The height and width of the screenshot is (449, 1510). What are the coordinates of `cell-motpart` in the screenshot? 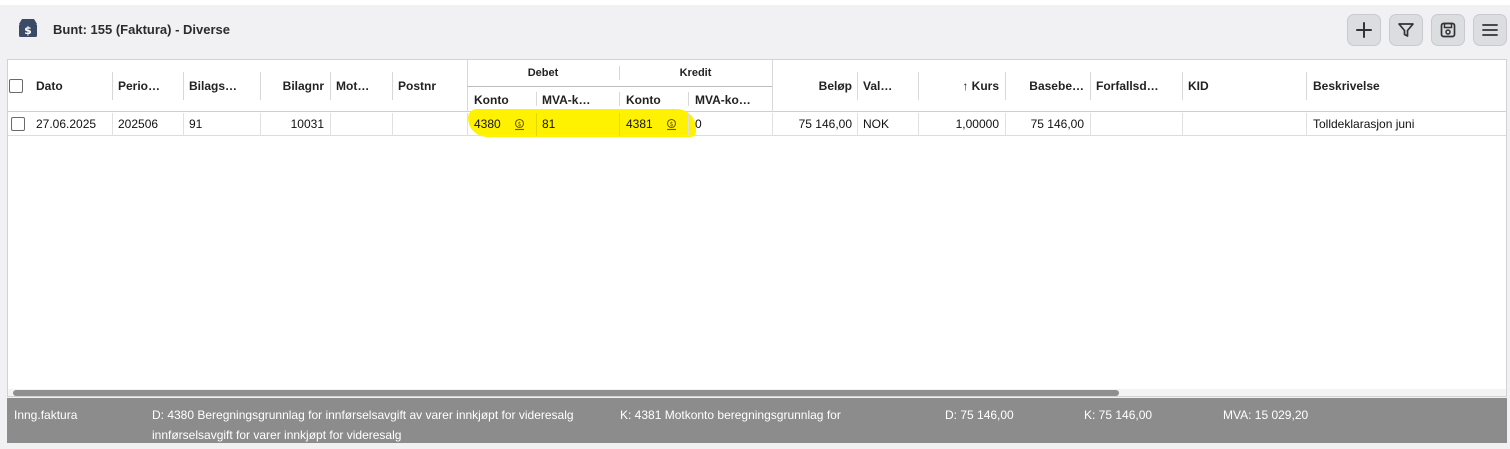 It's located at (361, 124).